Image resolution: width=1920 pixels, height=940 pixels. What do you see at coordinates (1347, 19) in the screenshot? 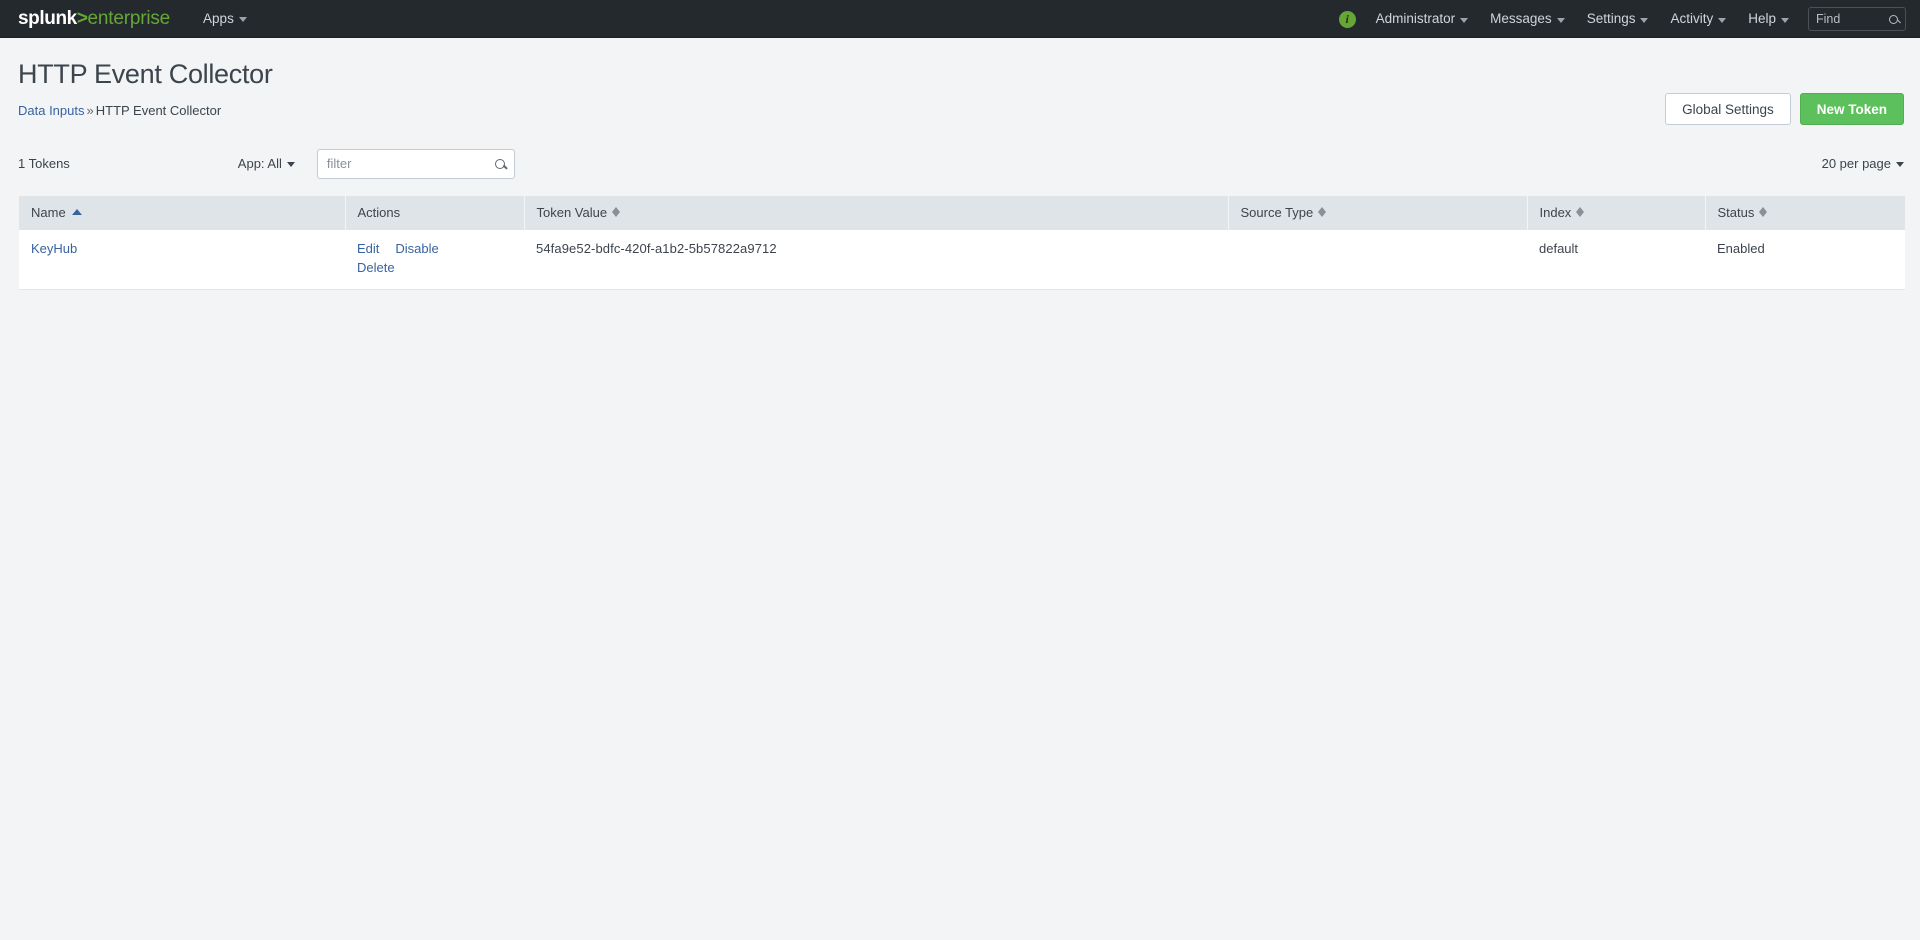
I see `info-icon: i` at bounding box center [1347, 19].